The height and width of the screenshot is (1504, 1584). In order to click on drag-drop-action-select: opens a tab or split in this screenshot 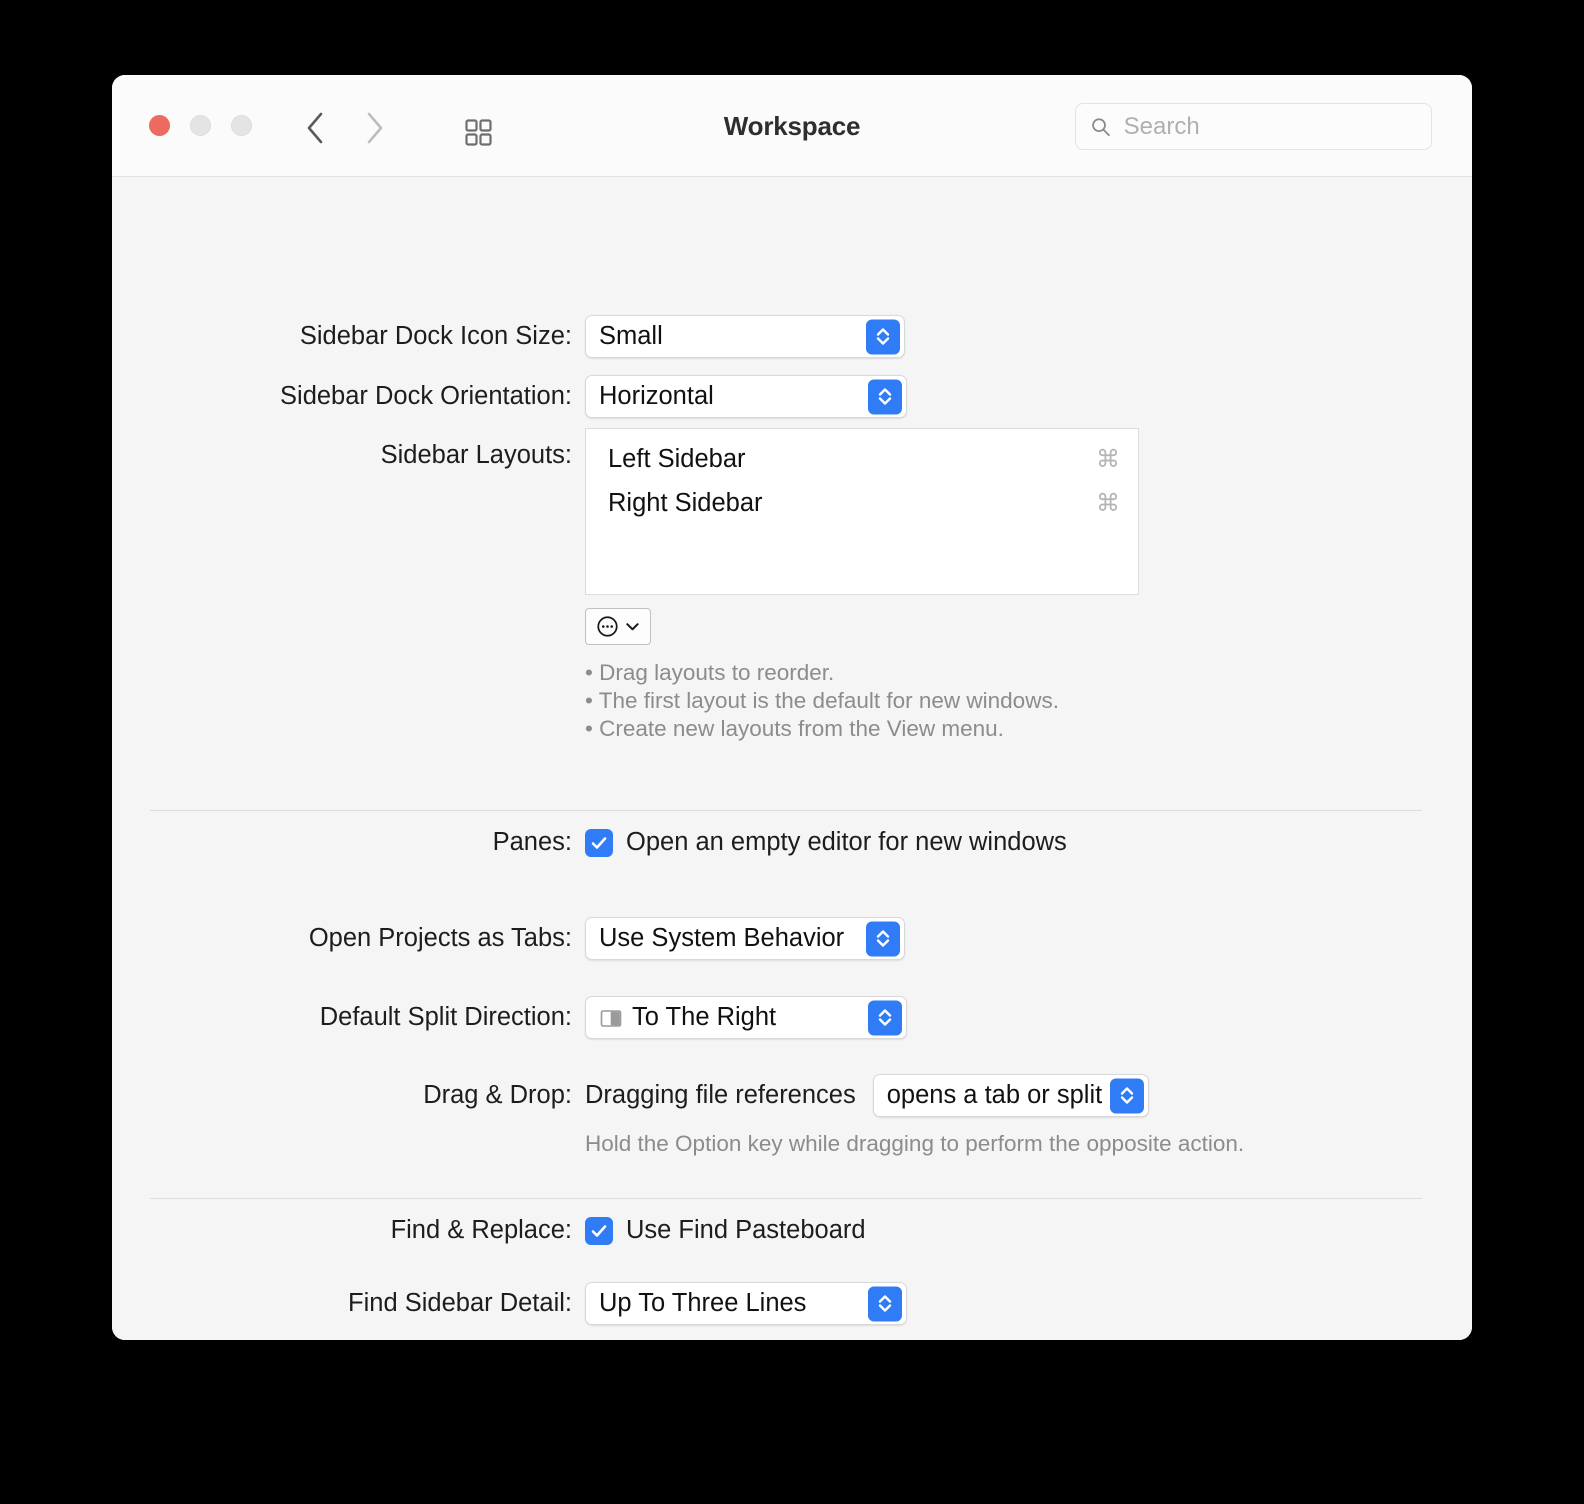, I will do `click(1011, 1095)`.